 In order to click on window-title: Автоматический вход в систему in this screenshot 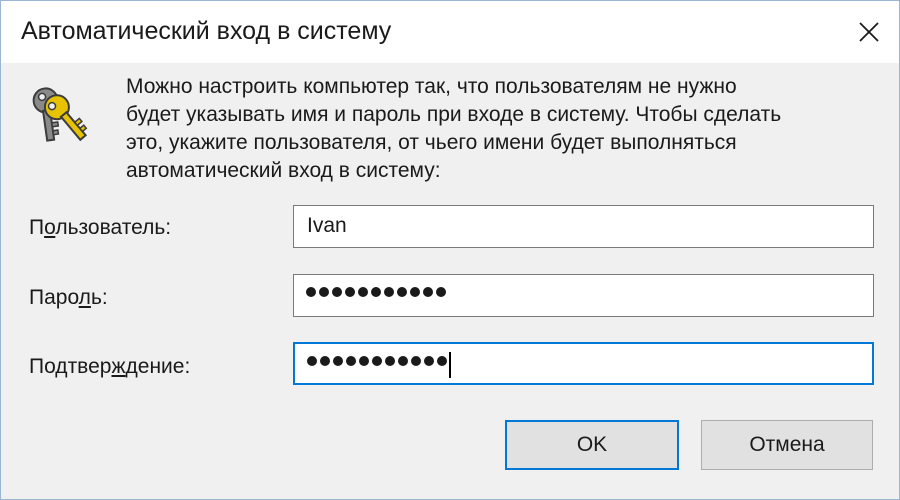, I will do `click(206, 31)`.